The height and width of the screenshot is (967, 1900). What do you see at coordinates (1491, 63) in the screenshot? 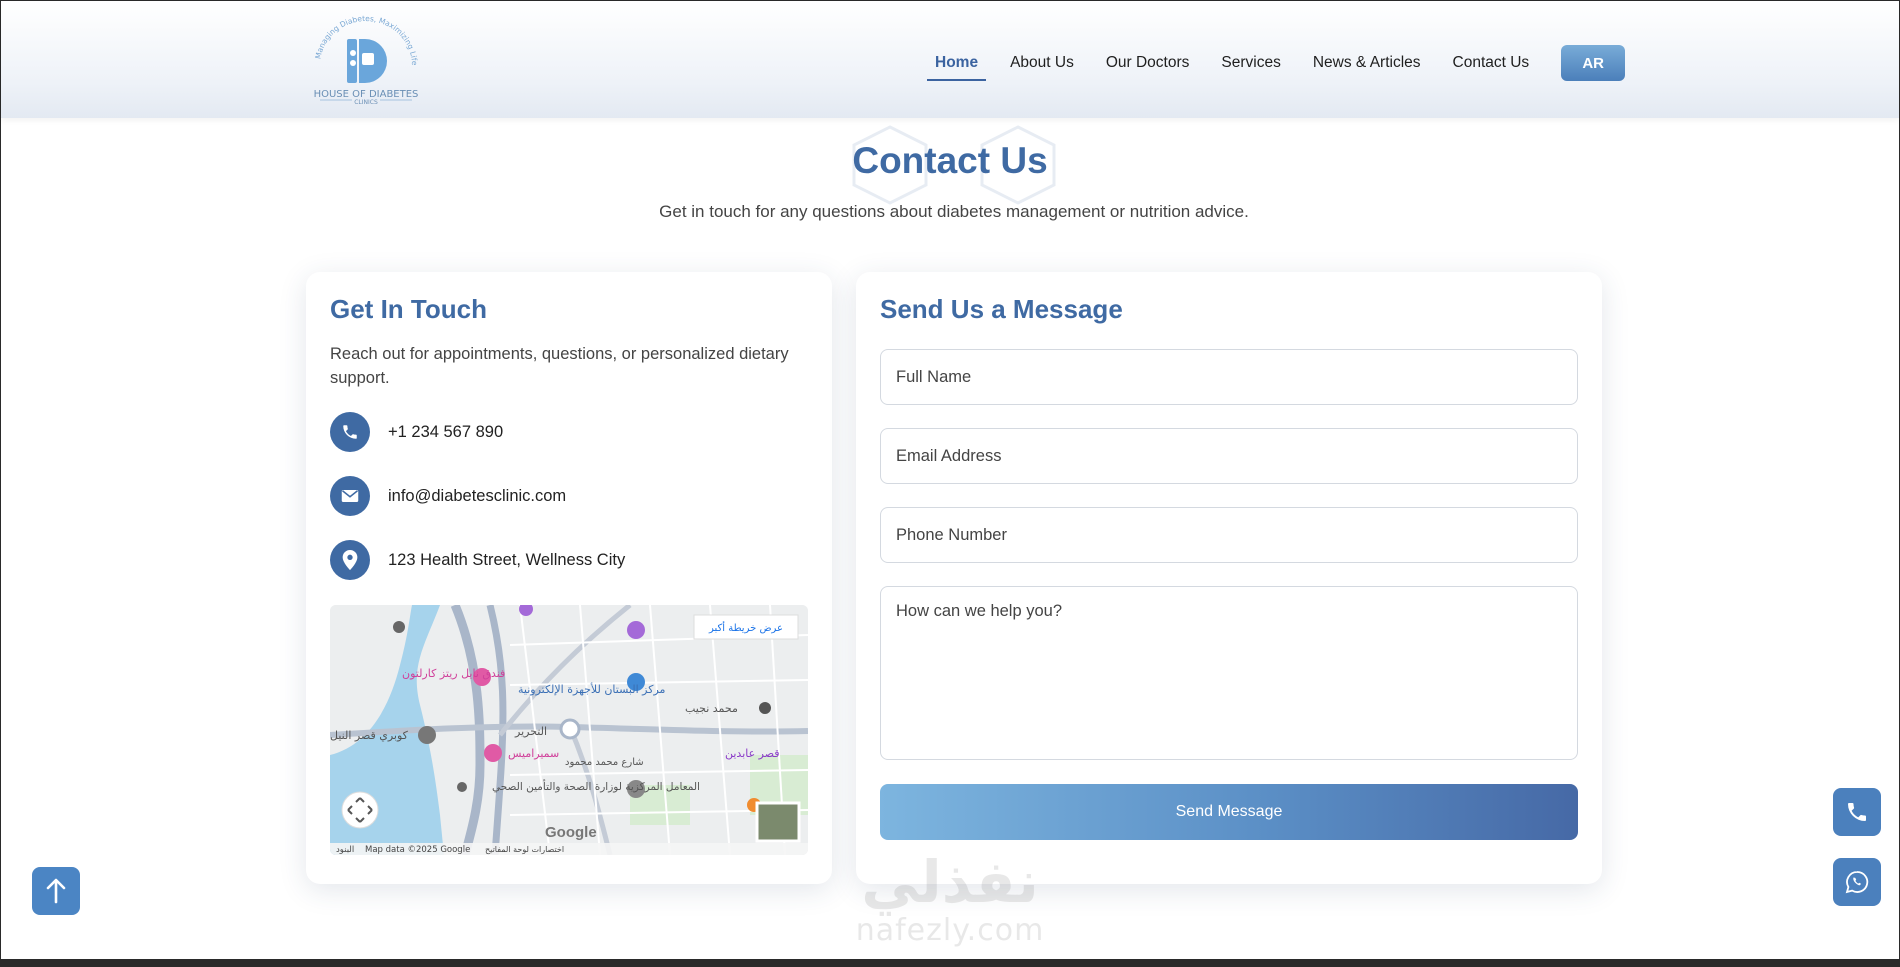
I see `nav-contact-us: Contact Us` at bounding box center [1491, 63].